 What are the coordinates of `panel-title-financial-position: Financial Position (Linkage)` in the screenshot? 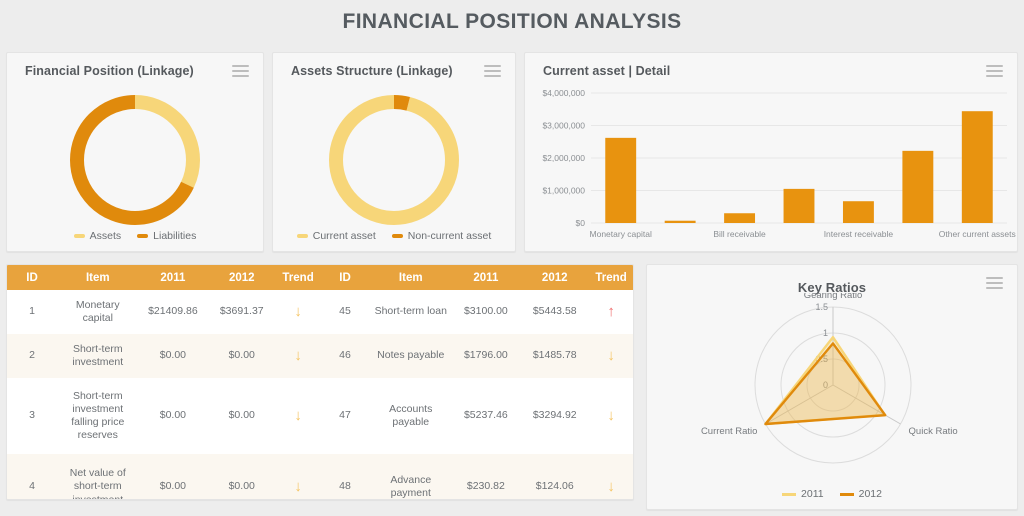 It's located at (109, 71).